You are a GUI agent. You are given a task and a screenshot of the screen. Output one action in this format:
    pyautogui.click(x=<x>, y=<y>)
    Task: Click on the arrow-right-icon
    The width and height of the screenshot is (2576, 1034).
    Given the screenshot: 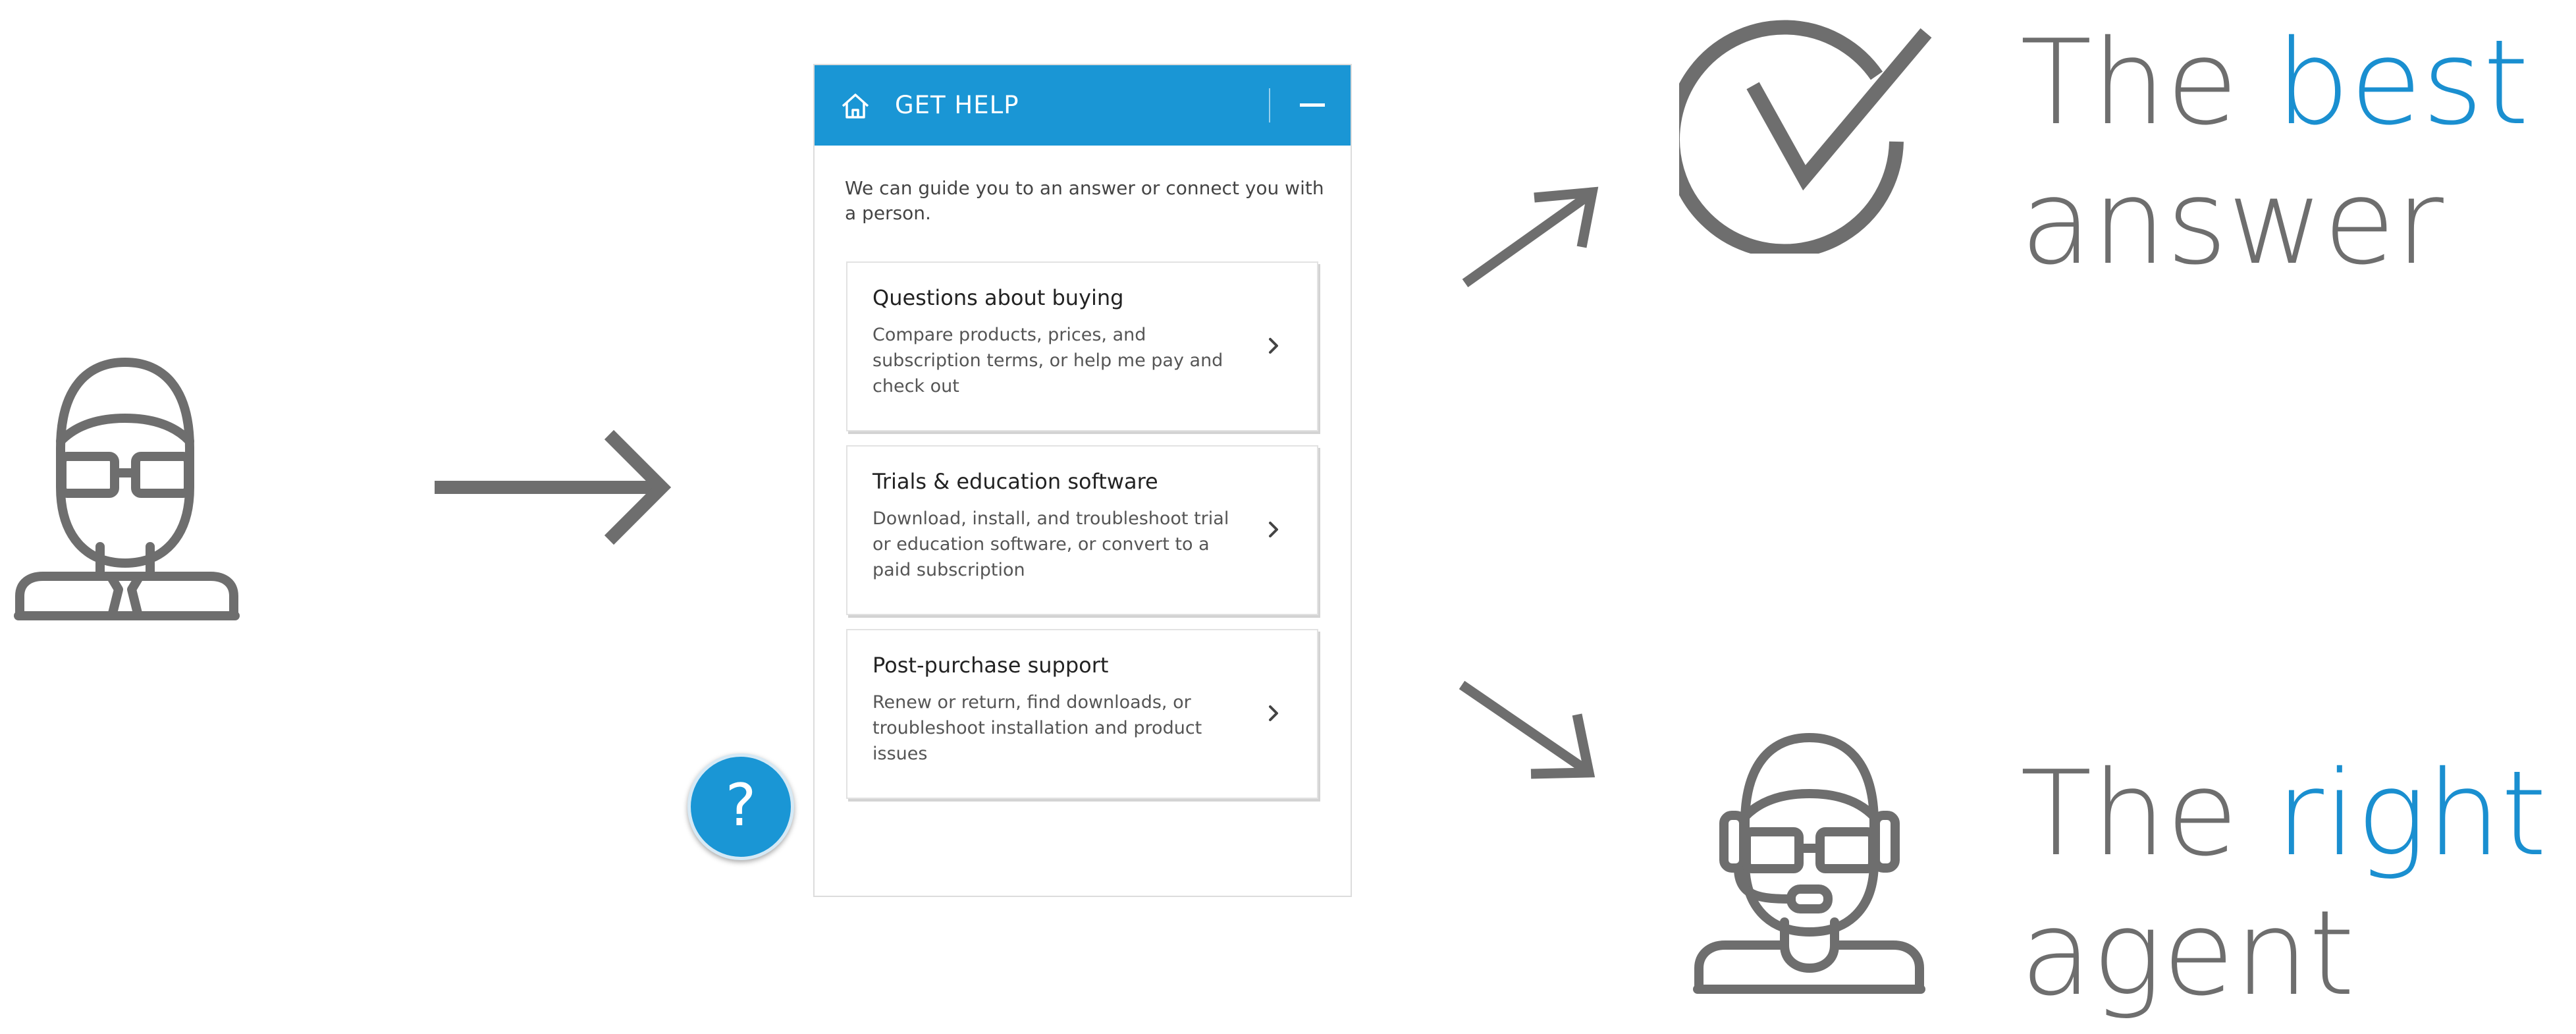 What is the action you would take?
    pyautogui.click(x=553, y=487)
    